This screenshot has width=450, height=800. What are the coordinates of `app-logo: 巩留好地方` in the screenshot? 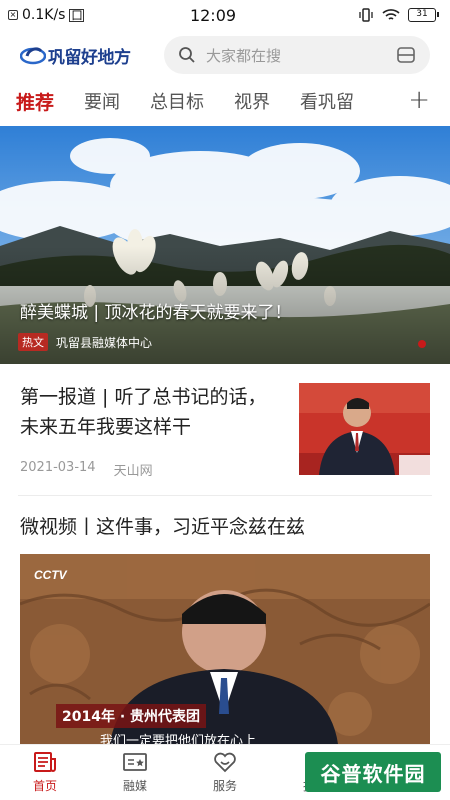 It's located at (90, 55).